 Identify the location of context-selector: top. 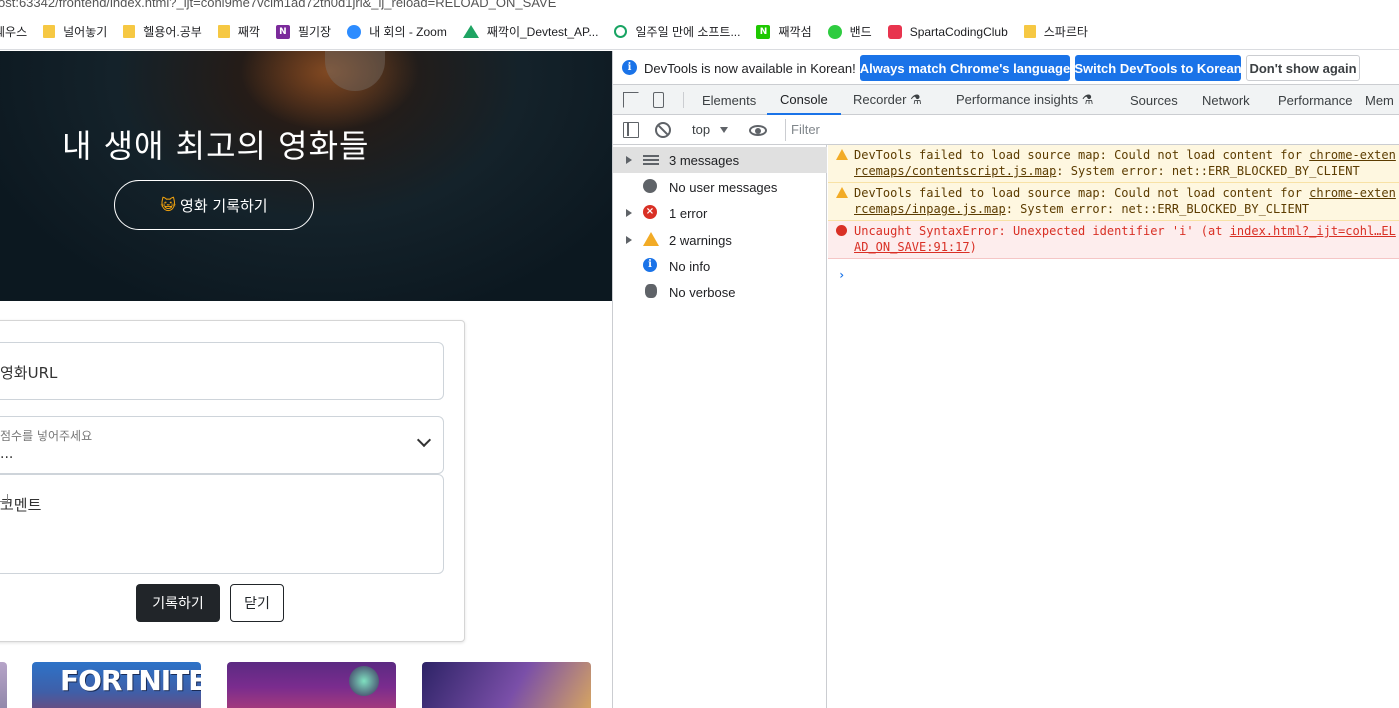
(701, 129).